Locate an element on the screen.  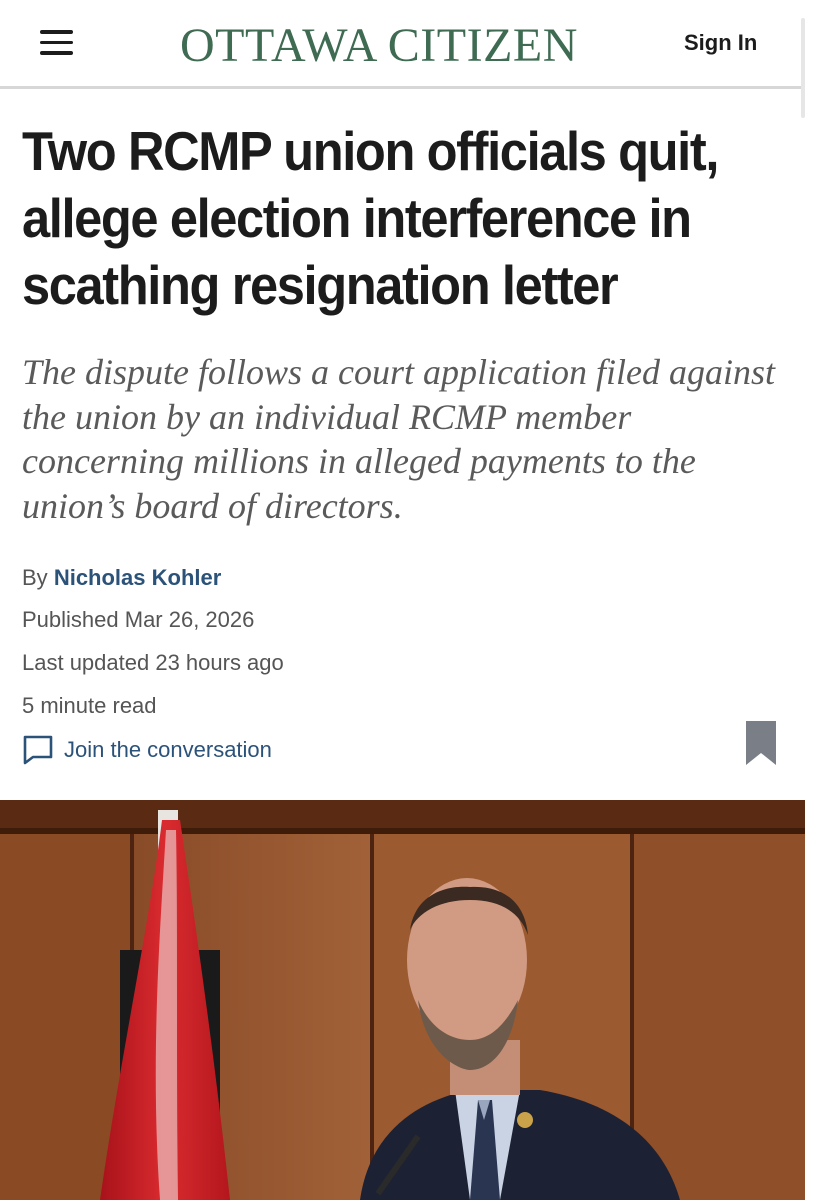
join-conversation-link: Join the conversation is located at coordinates (147, 750).